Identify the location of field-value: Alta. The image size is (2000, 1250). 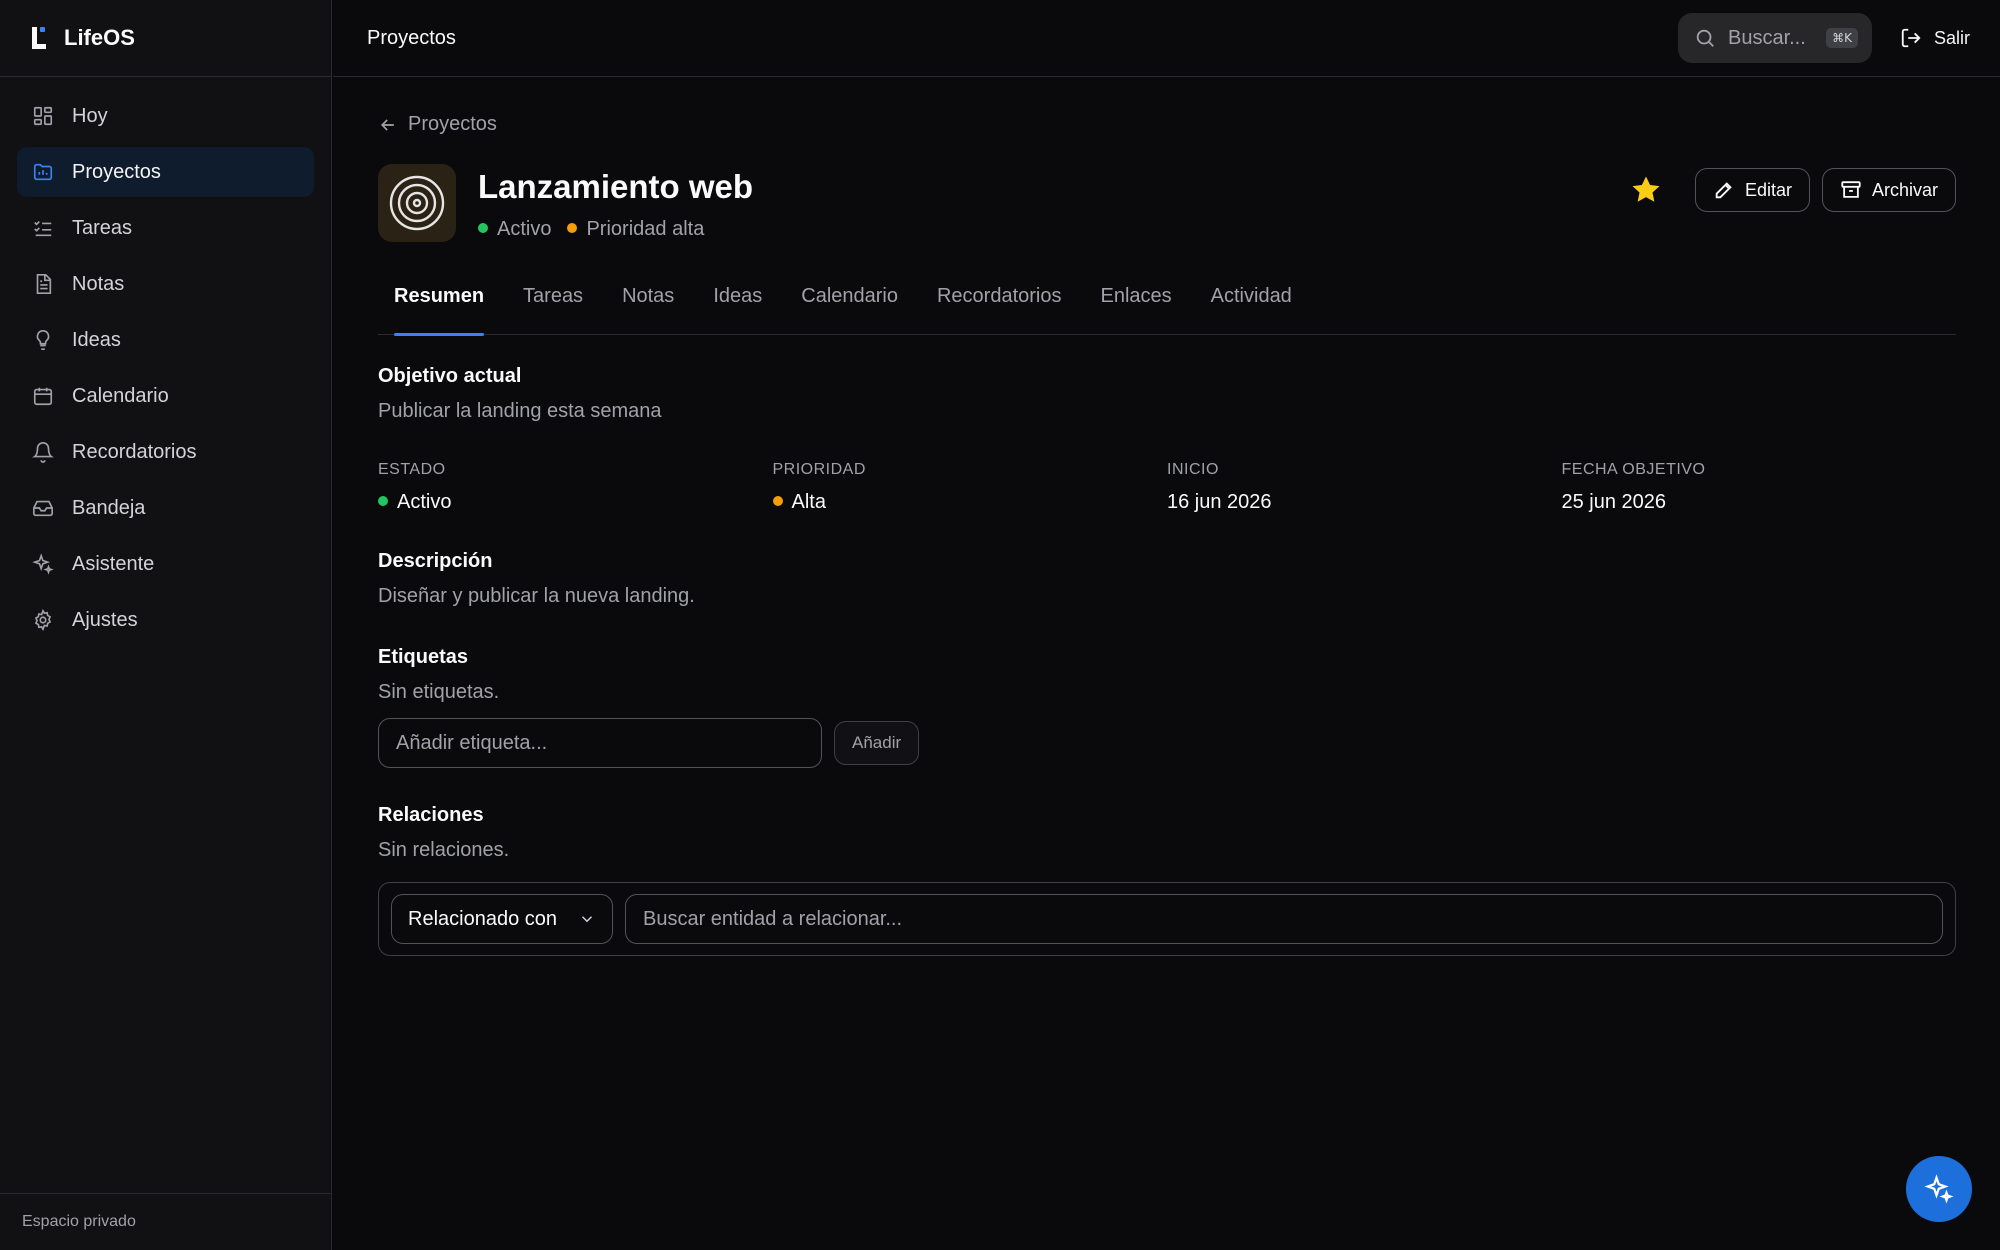
(808, 502).